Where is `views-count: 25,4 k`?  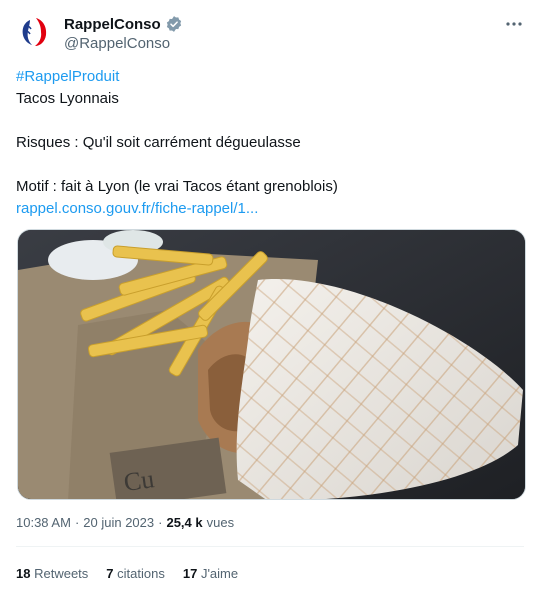
views-count: 25,4 k is located at coordinates (184, 522).